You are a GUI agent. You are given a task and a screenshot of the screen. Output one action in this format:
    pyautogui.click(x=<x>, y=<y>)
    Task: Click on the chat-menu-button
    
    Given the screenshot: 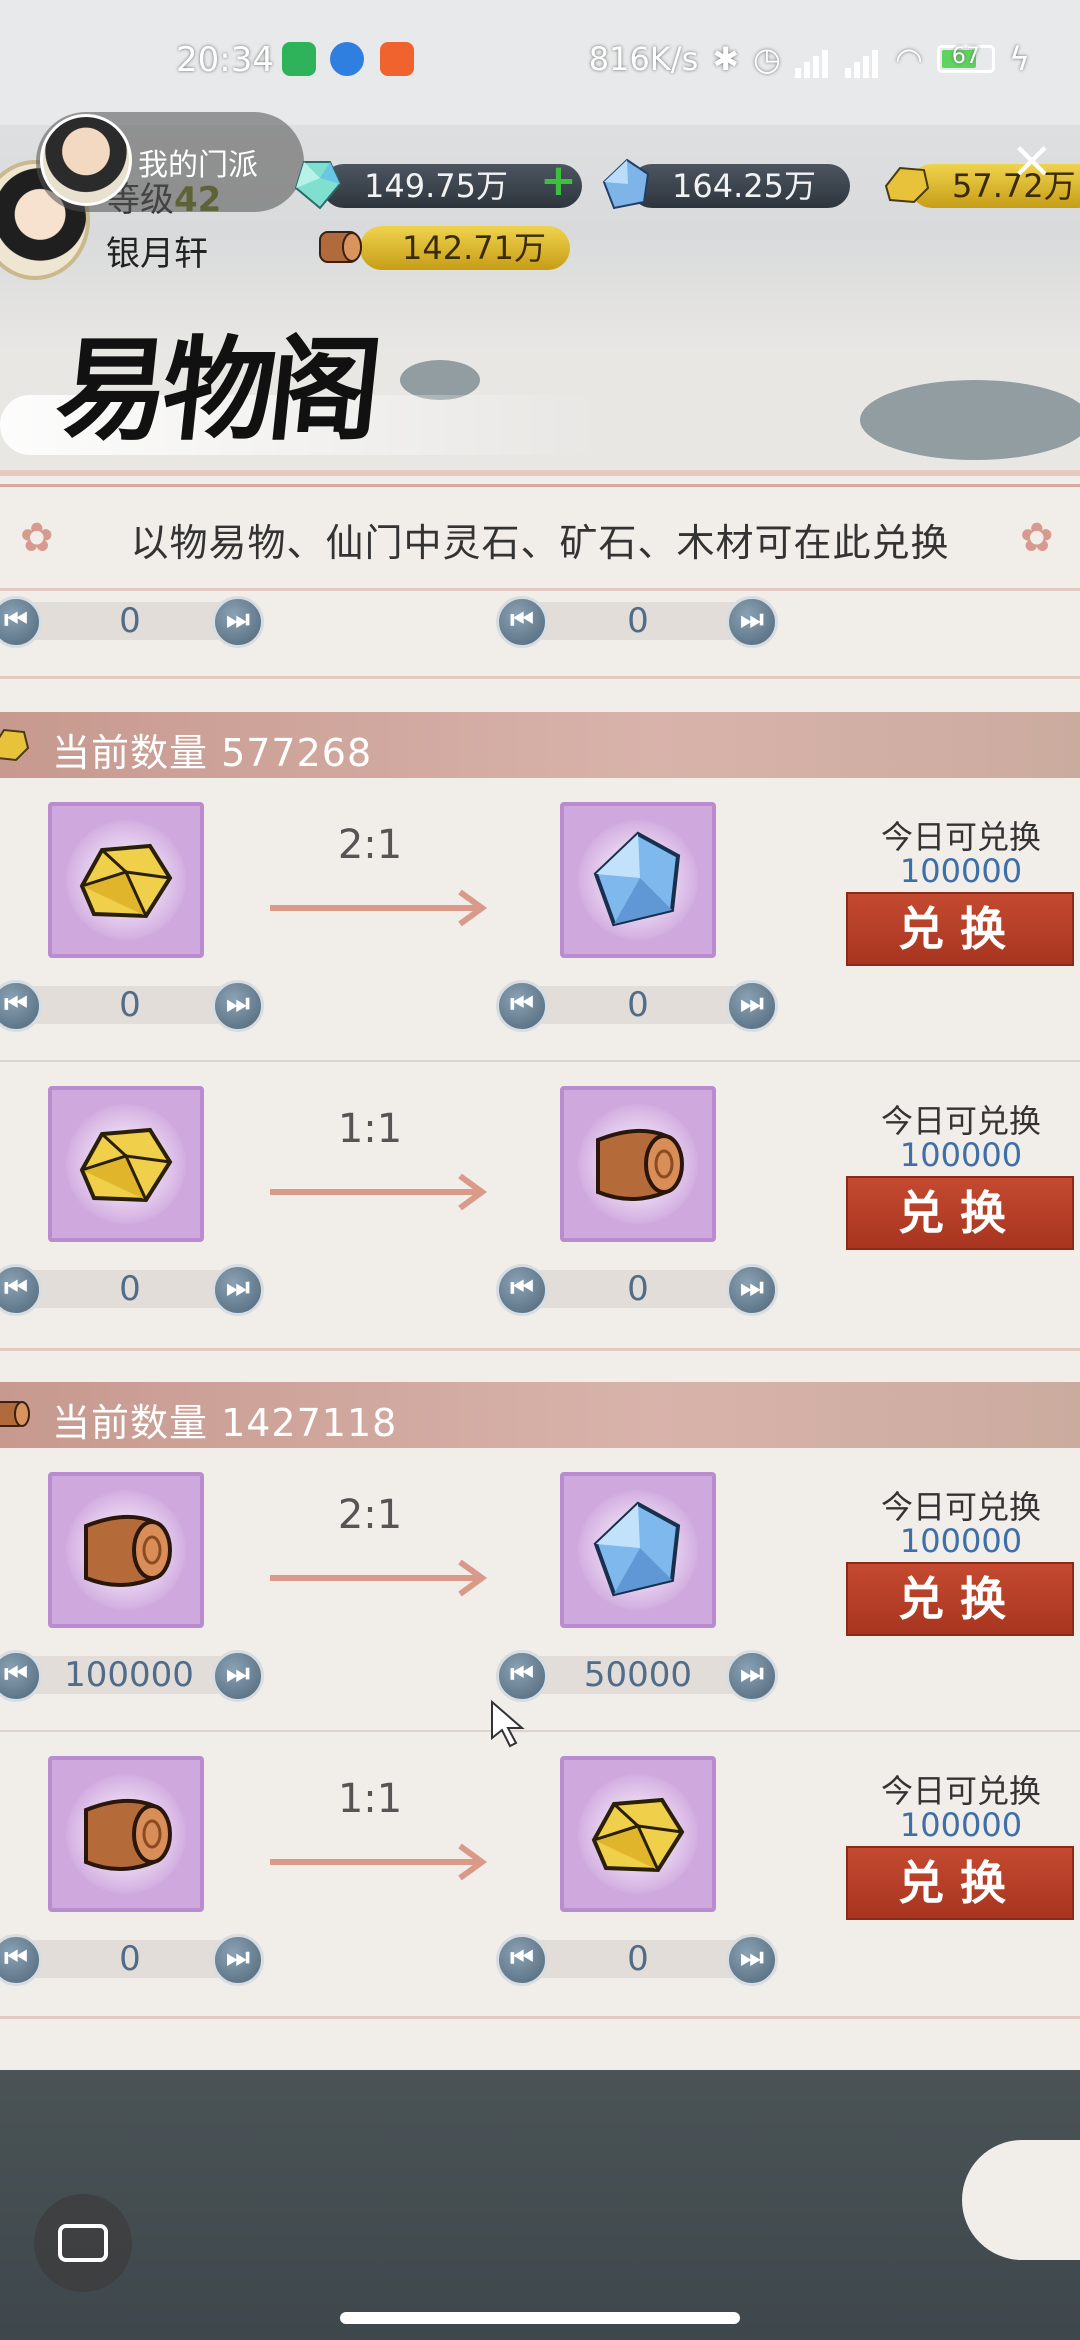 What is the action you would take?
    pyautogui.click(x=83, y=2243)
    